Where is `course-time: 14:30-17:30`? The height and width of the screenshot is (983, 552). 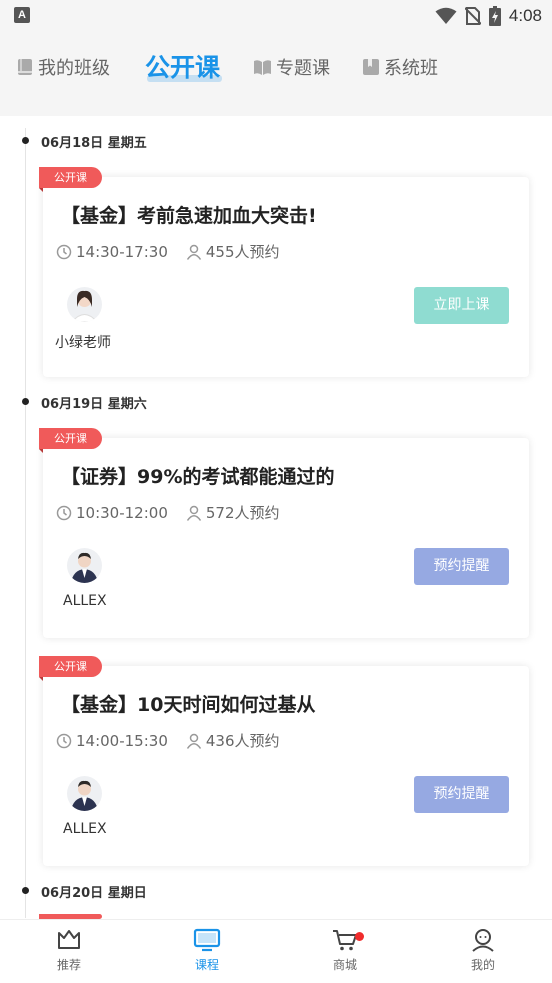 course-time: 14:30-17:30 is located at coordinates (122, 251).